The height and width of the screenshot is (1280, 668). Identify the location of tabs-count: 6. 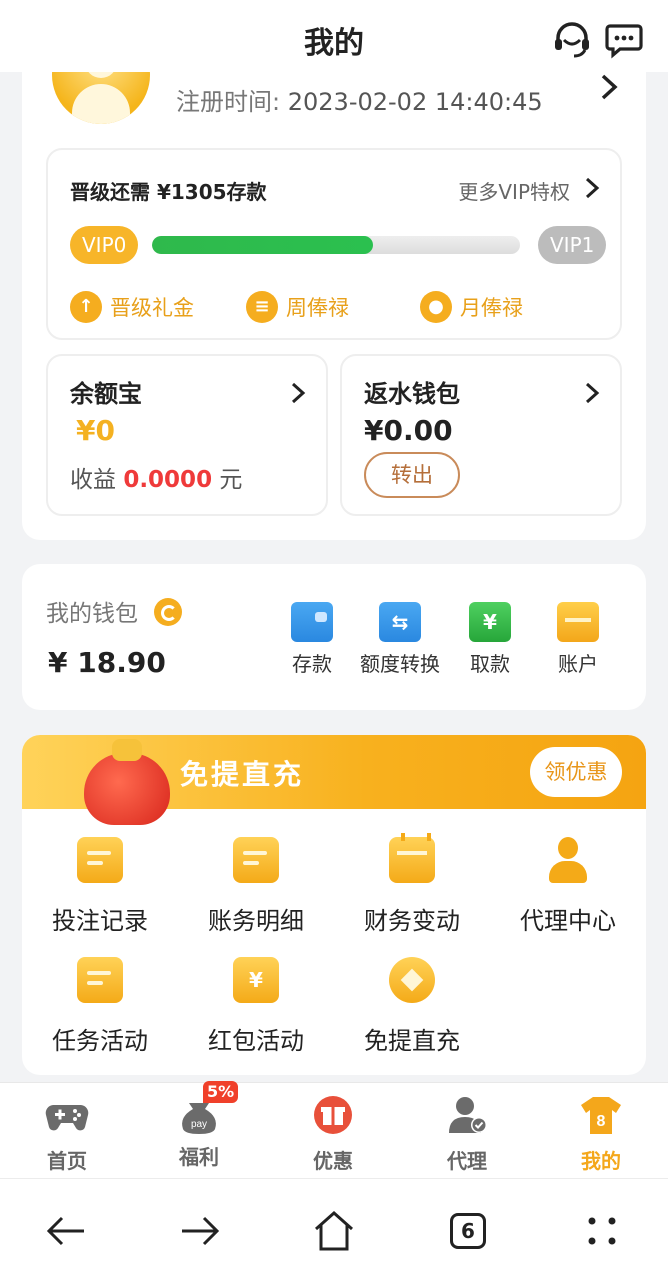
(468, 1231).